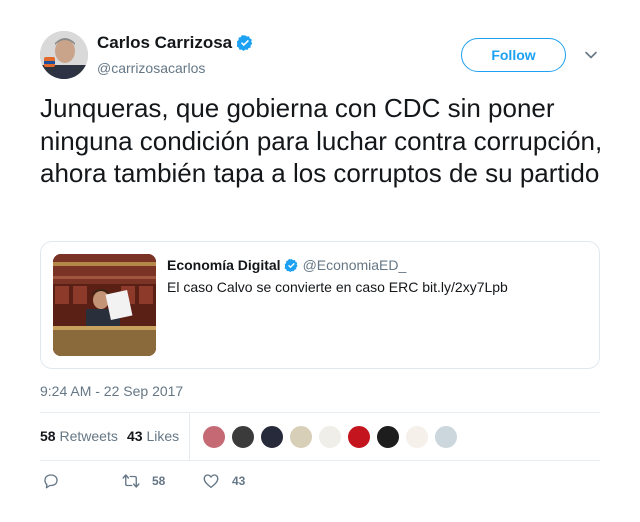 The height and width of the screenshot is (522, 640). Describe the element at coordinates (143, 481) in the screenshot. I see `retweet-button: 58` at that location.